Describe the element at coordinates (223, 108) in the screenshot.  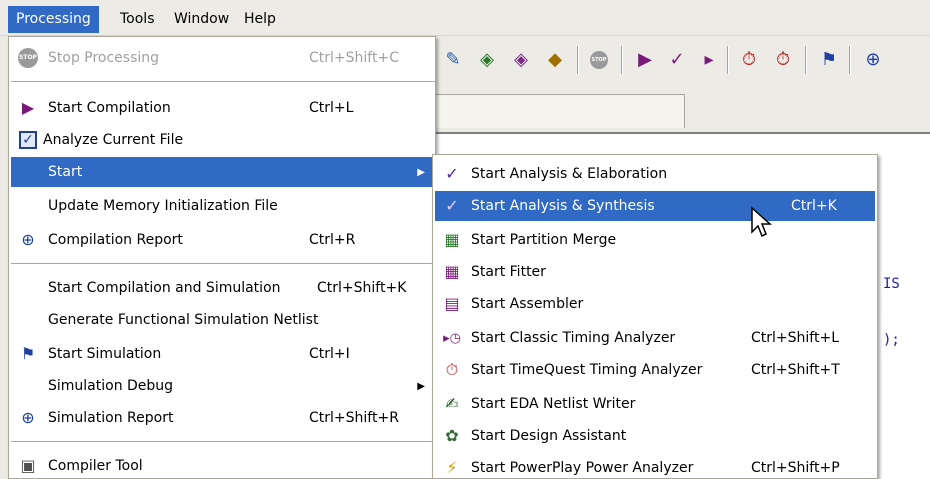
I see `menu-item-start-compilation: ▶ Start Compilation Ctrl+L` at that location.